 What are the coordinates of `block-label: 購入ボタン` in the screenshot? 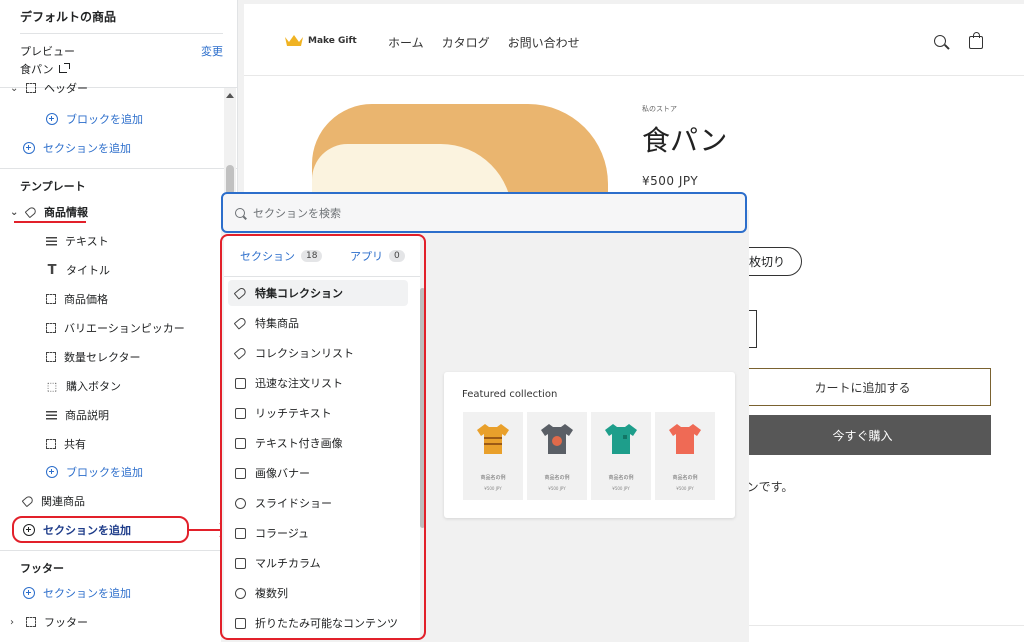 It's located at (93, 386).